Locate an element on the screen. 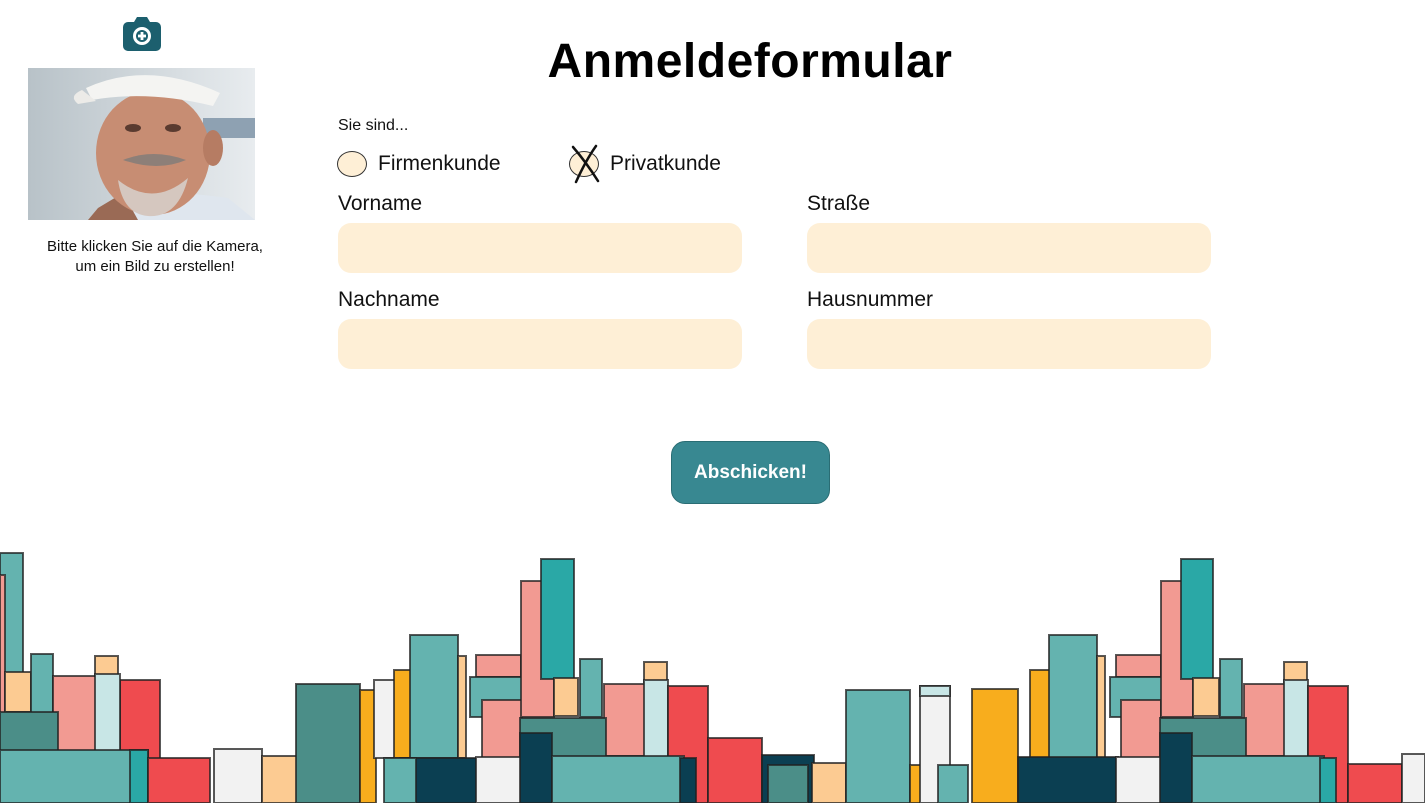 The width and height of the screenshot is (1425, 803). strasse-input is located at coordinates (1009, 248).